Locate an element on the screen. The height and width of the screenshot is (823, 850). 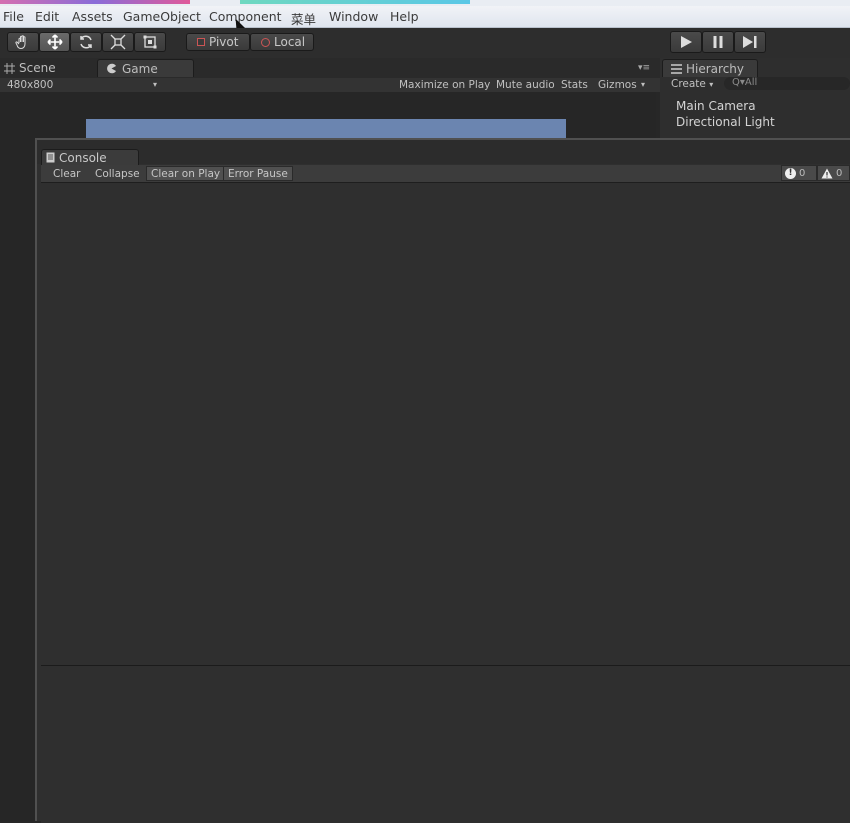
tab-game: Game is located at coordinates (145, 68).